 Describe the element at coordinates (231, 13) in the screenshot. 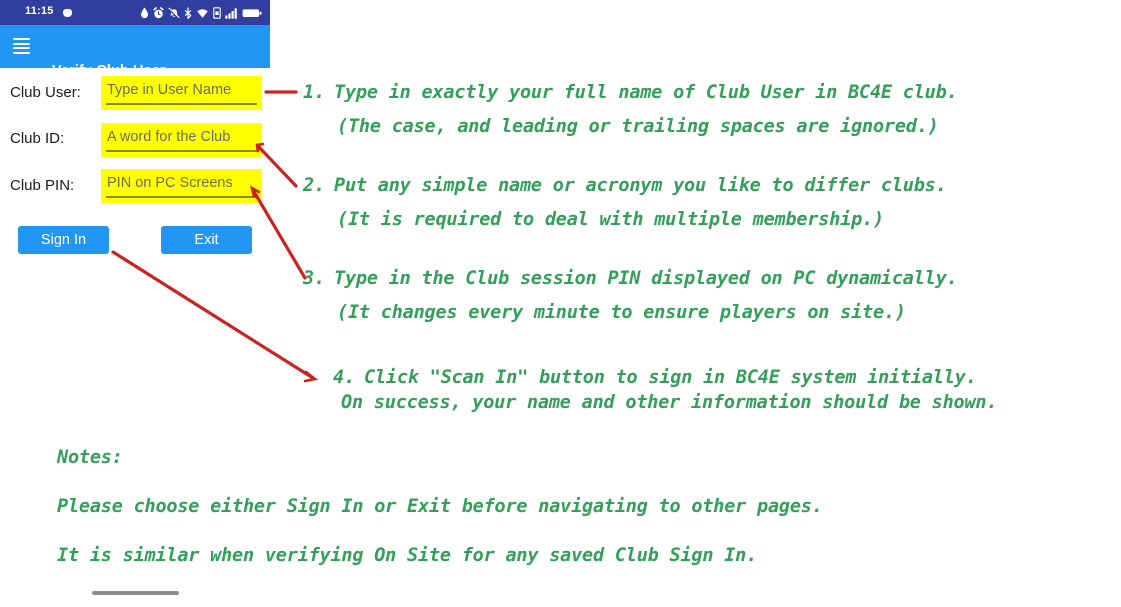

I see `signal-bars-icon` at that location.